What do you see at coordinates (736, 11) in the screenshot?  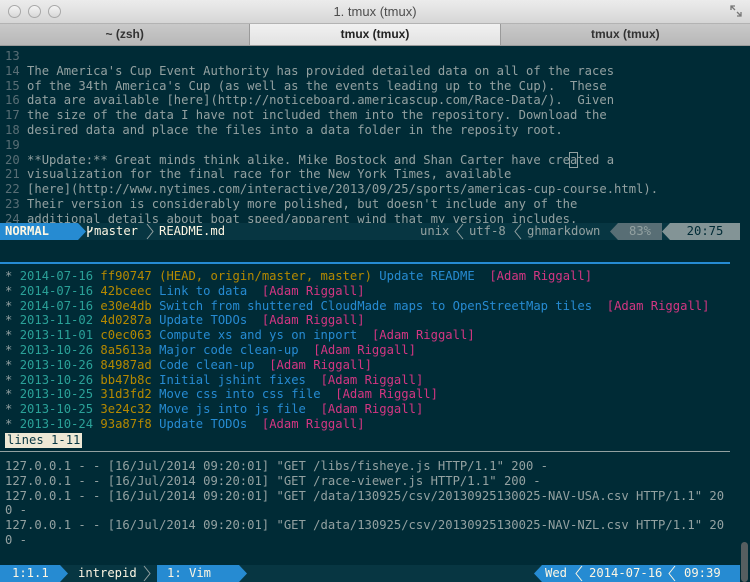 I see `fullscreen-icon` at bounding box center [736, 11].